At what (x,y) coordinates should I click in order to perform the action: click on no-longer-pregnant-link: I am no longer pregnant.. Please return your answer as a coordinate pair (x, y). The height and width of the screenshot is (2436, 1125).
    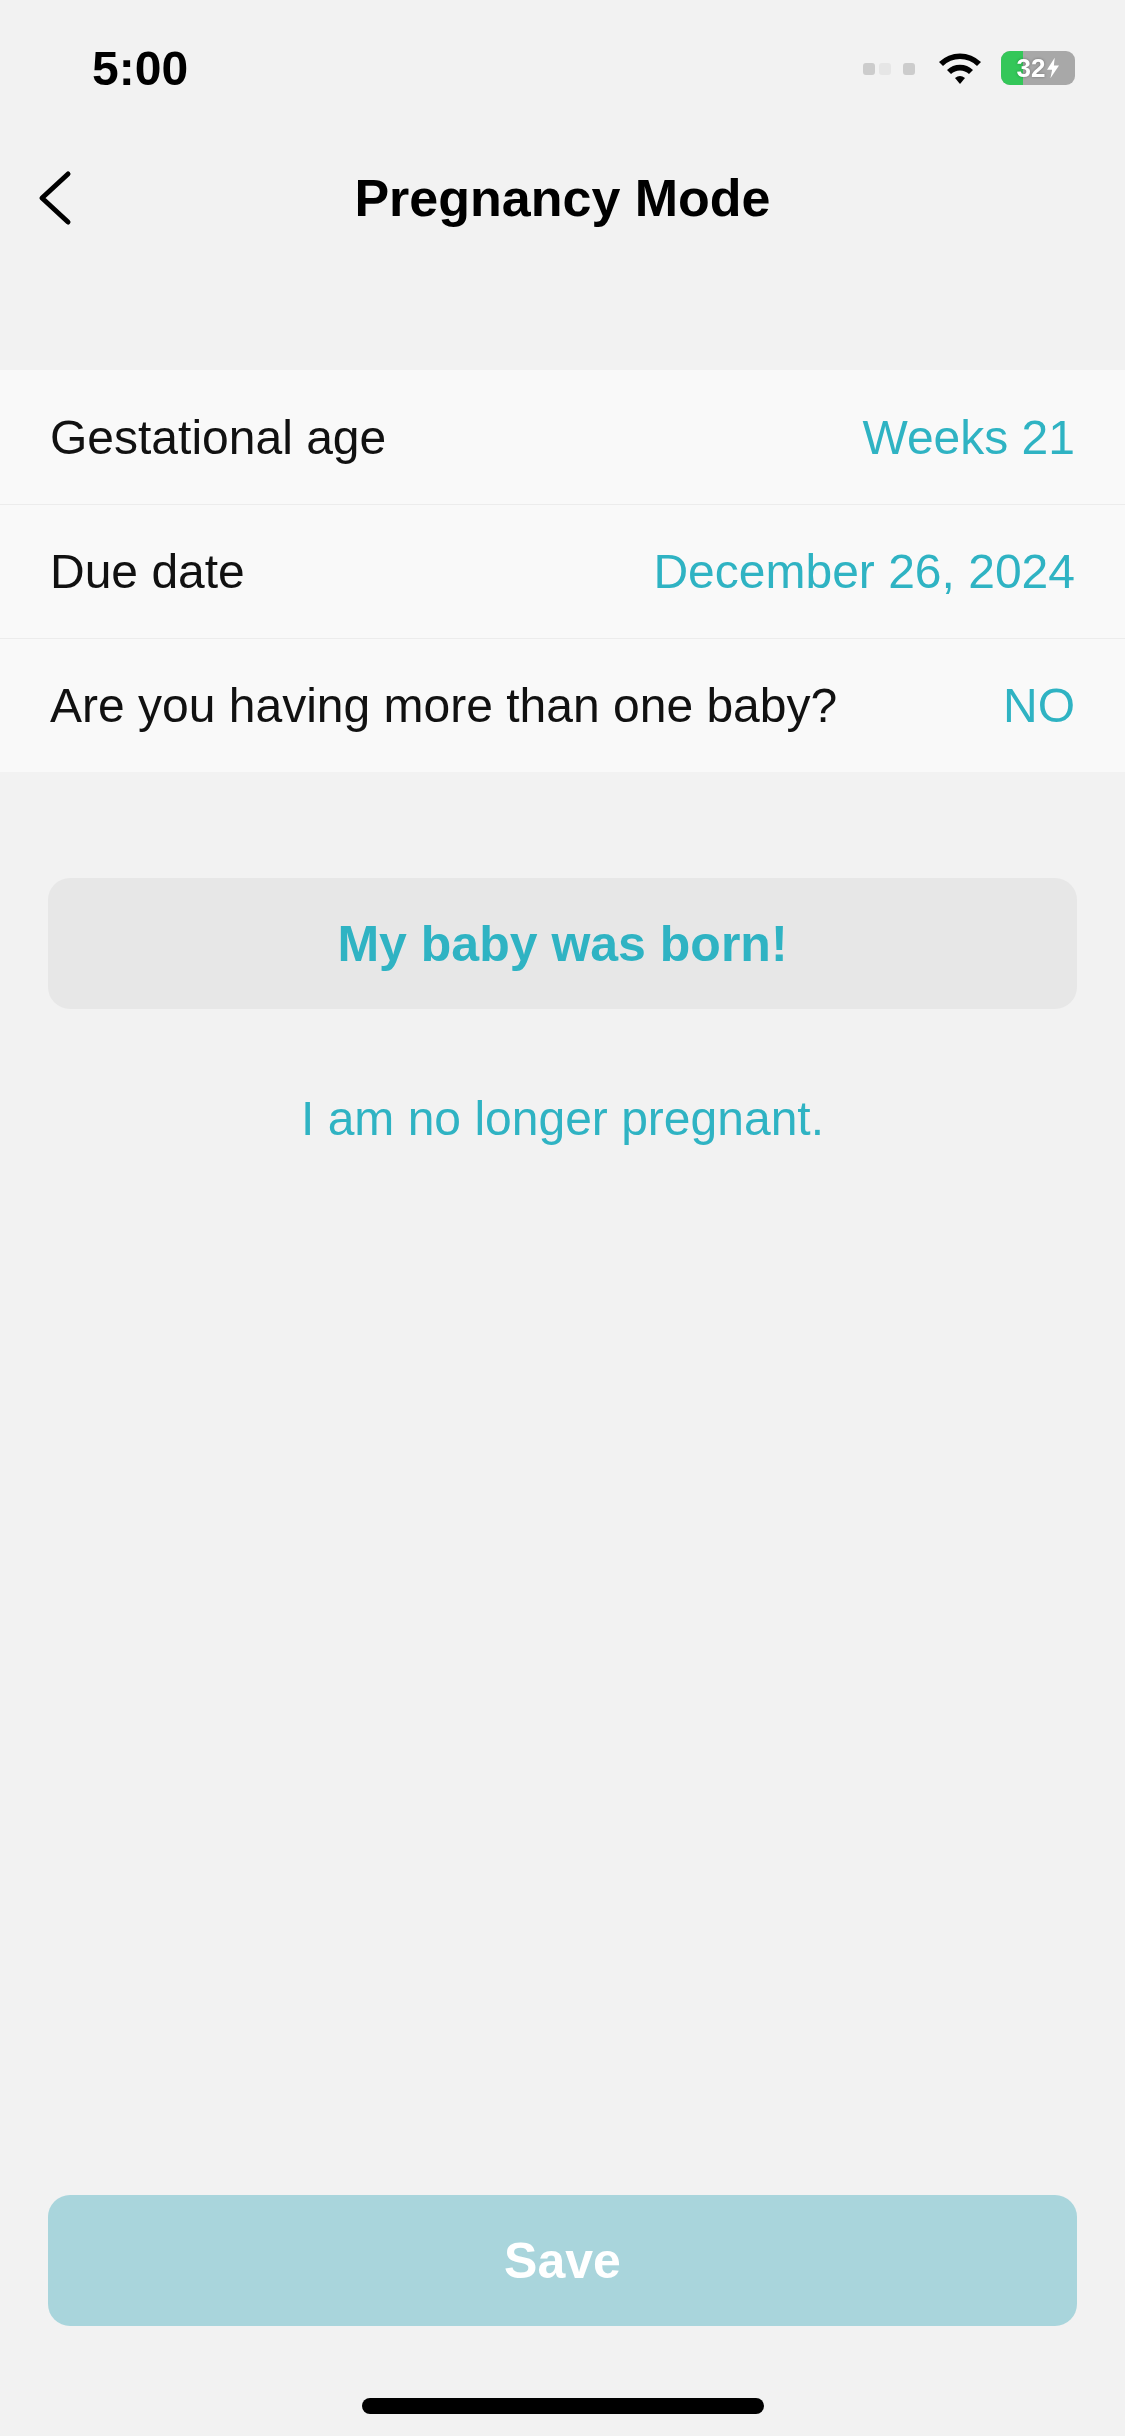
    Looking at the image, I should click on (562, 1118).